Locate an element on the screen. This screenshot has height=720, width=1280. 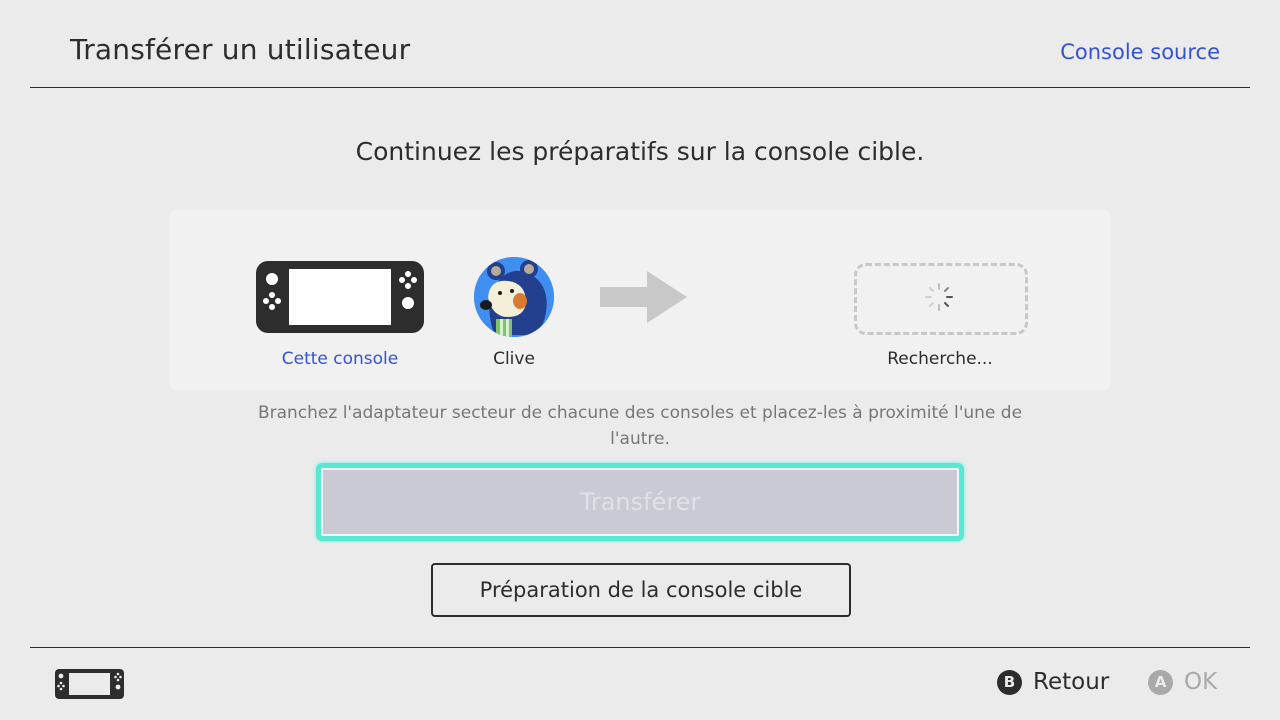
prepare-target-console-button: Préparation de la console cible is located at coordinates (641, 590).